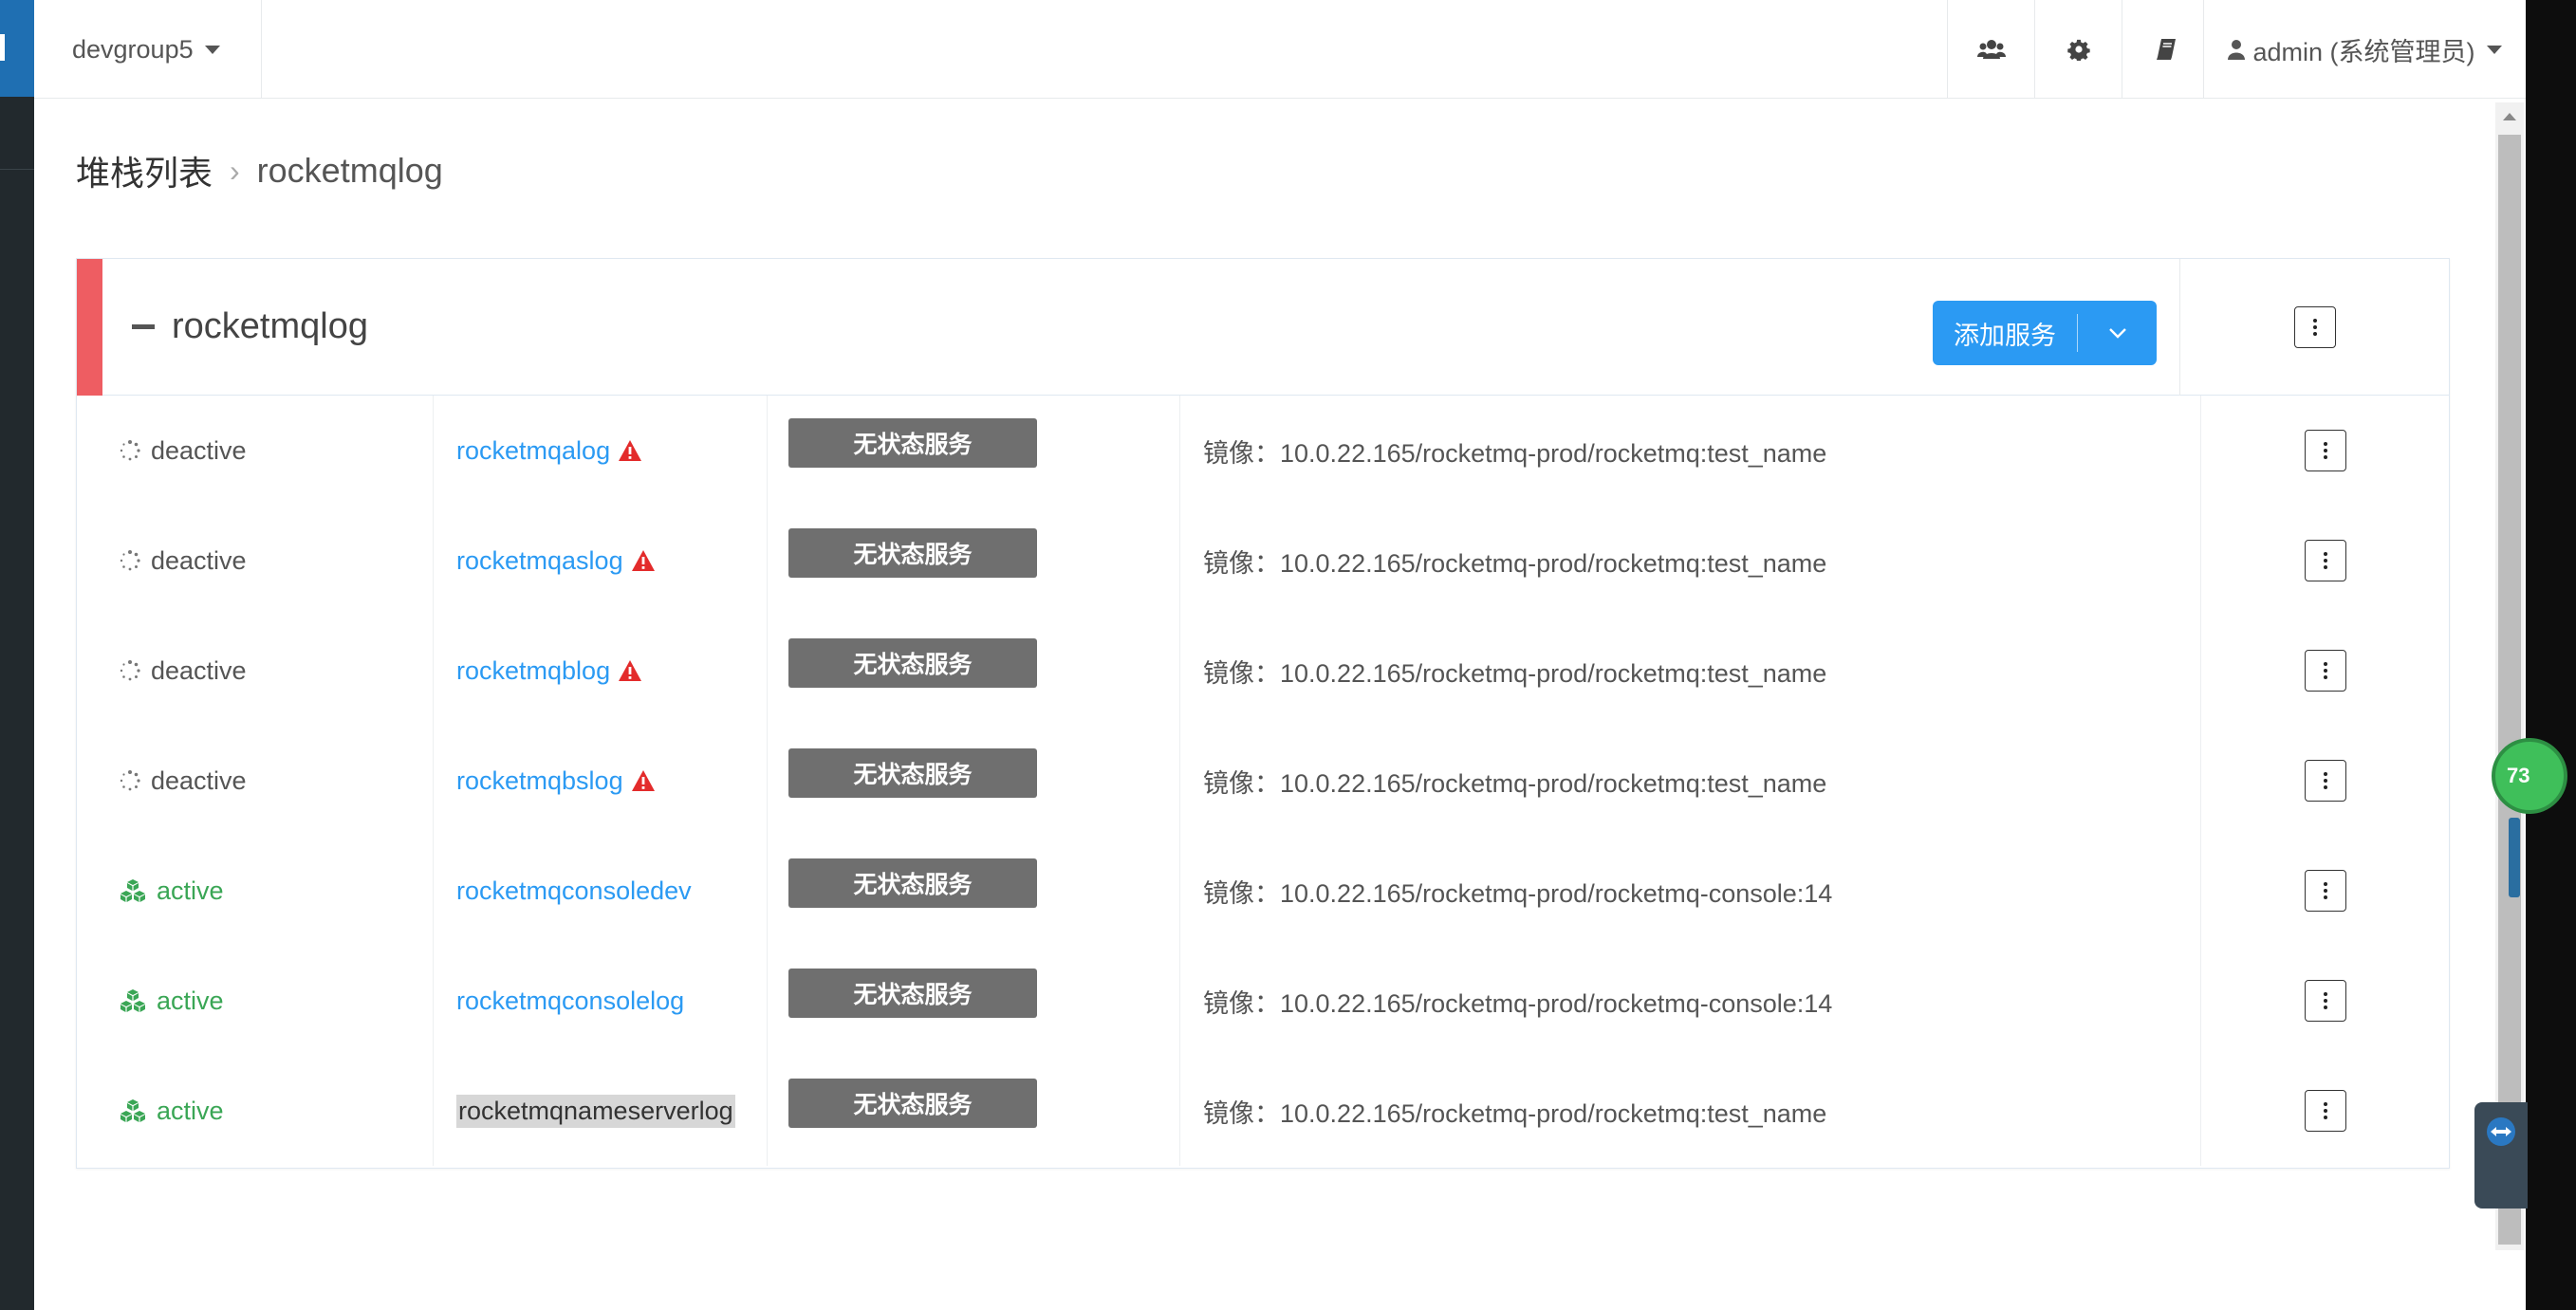 The image size is (2576, 1310). What do you see at coordinates (89, 327) in the screenshot?
I see `stack-accent-bar` at bounding box center [89, 327].